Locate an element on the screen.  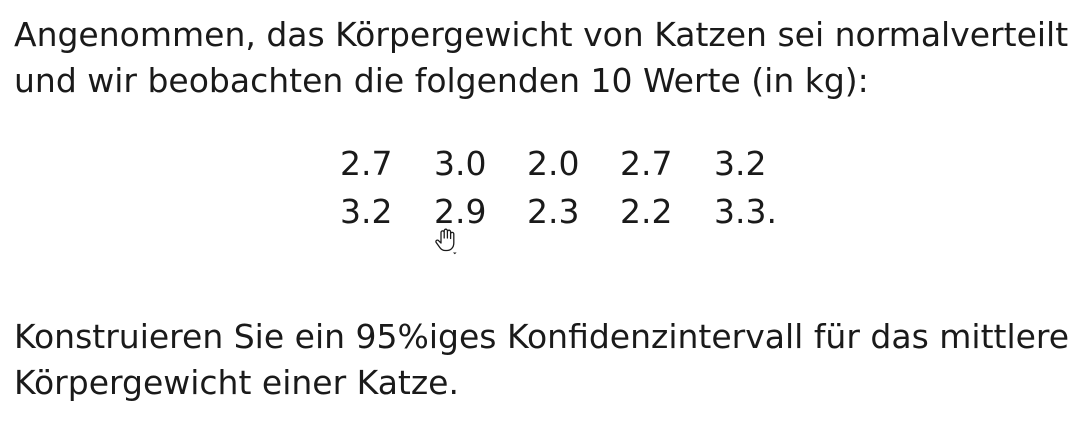
task-line-2: Körpergewicht einer Katze. is located at coordinates (236, 382).